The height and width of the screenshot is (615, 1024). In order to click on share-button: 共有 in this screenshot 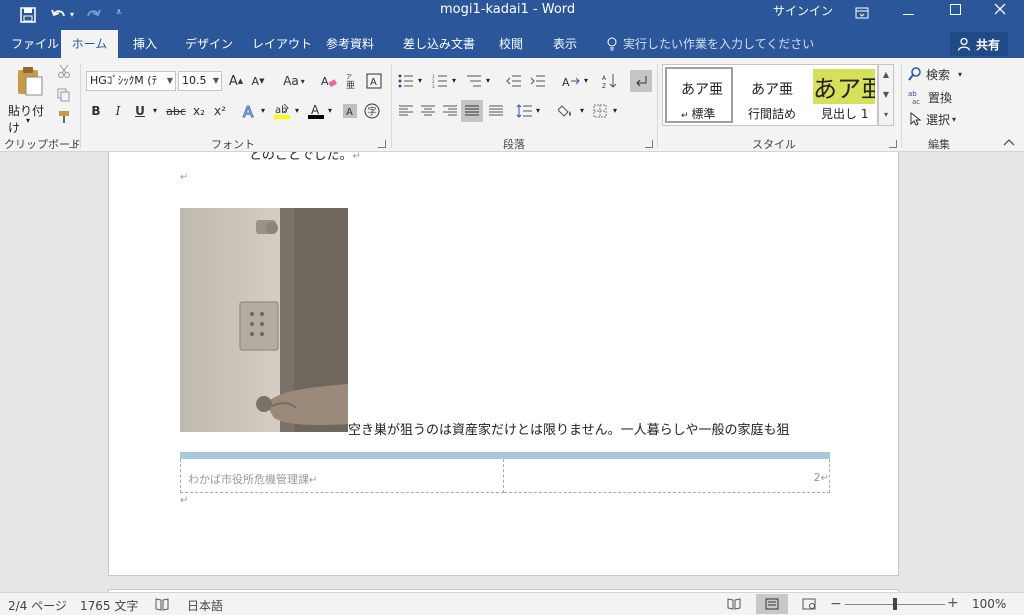, I will do `click(979, 44)`.